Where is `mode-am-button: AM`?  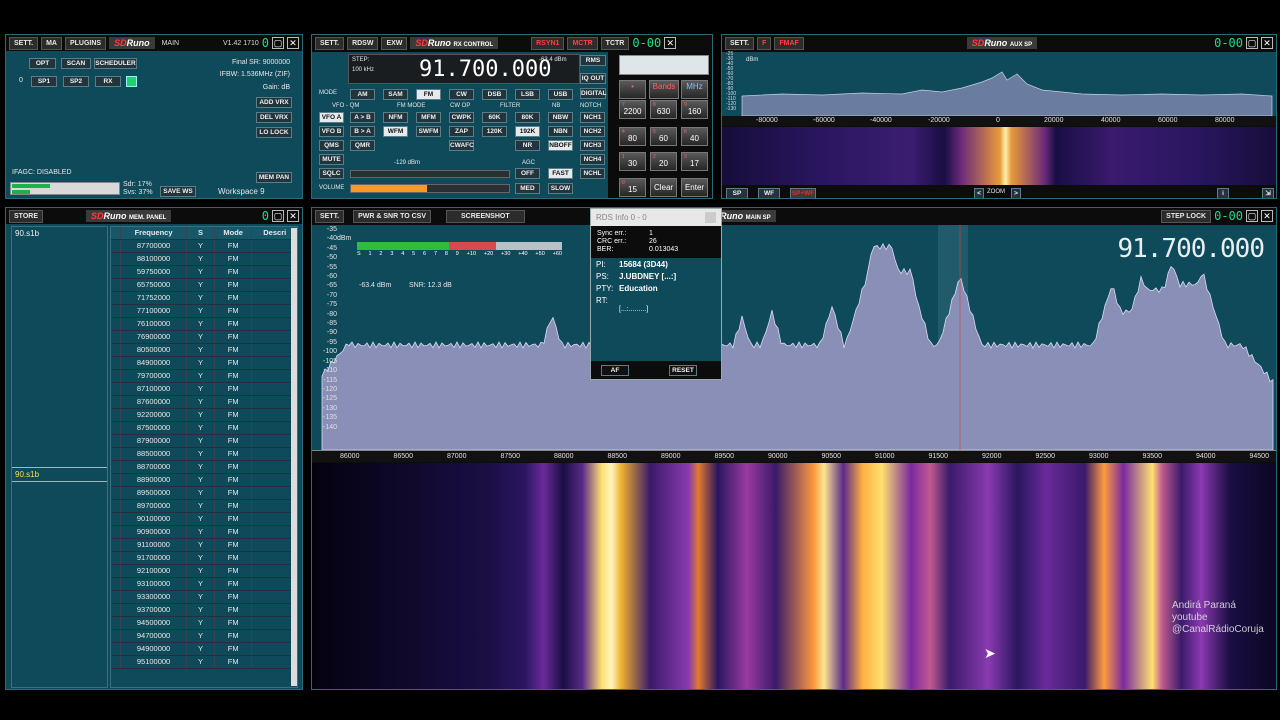 mode-am-button: AM is located at coordinates (362, 94).